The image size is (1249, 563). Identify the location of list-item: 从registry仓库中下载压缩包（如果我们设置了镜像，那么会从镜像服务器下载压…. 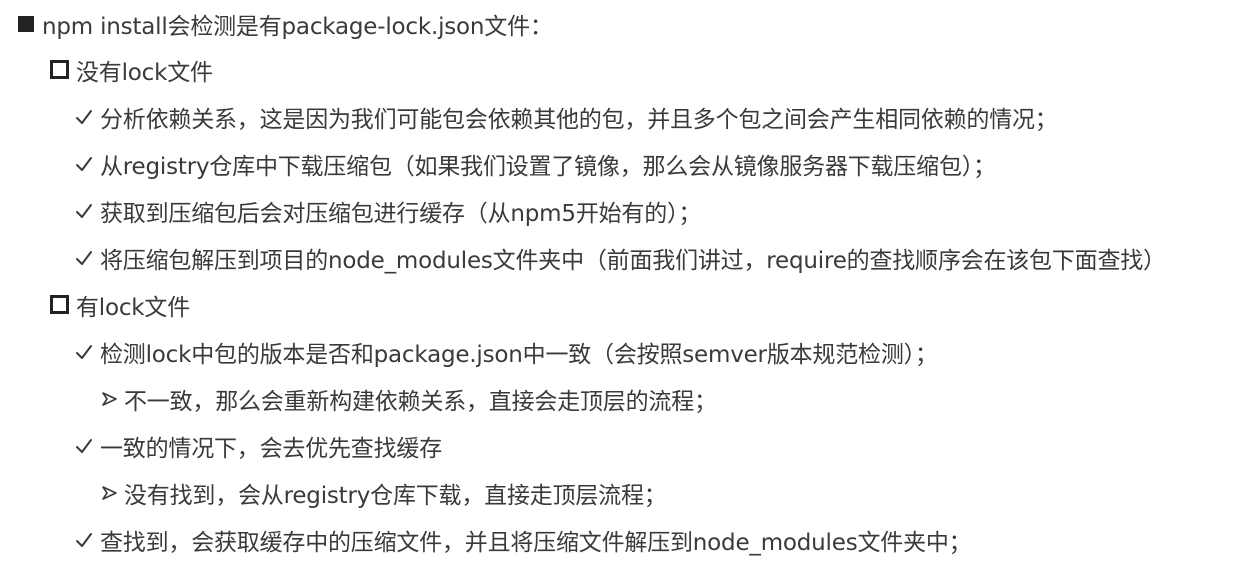
(498, 163).